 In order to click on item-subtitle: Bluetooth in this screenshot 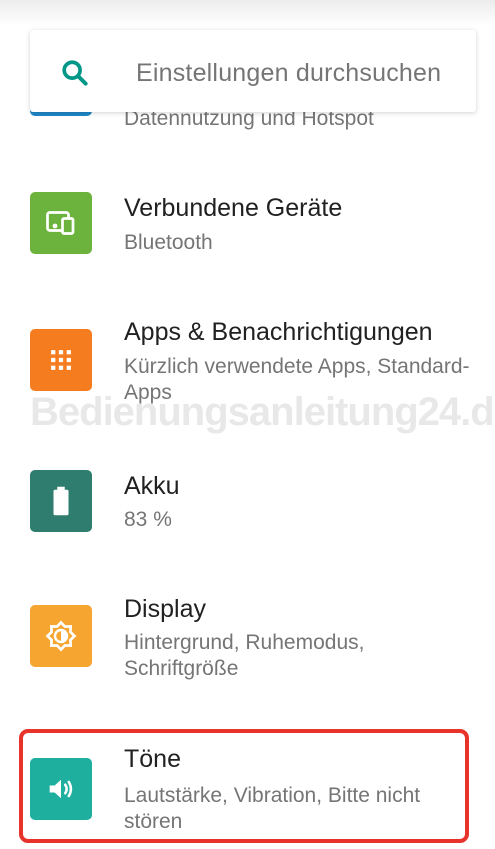, I will do `click(168, 242)`.